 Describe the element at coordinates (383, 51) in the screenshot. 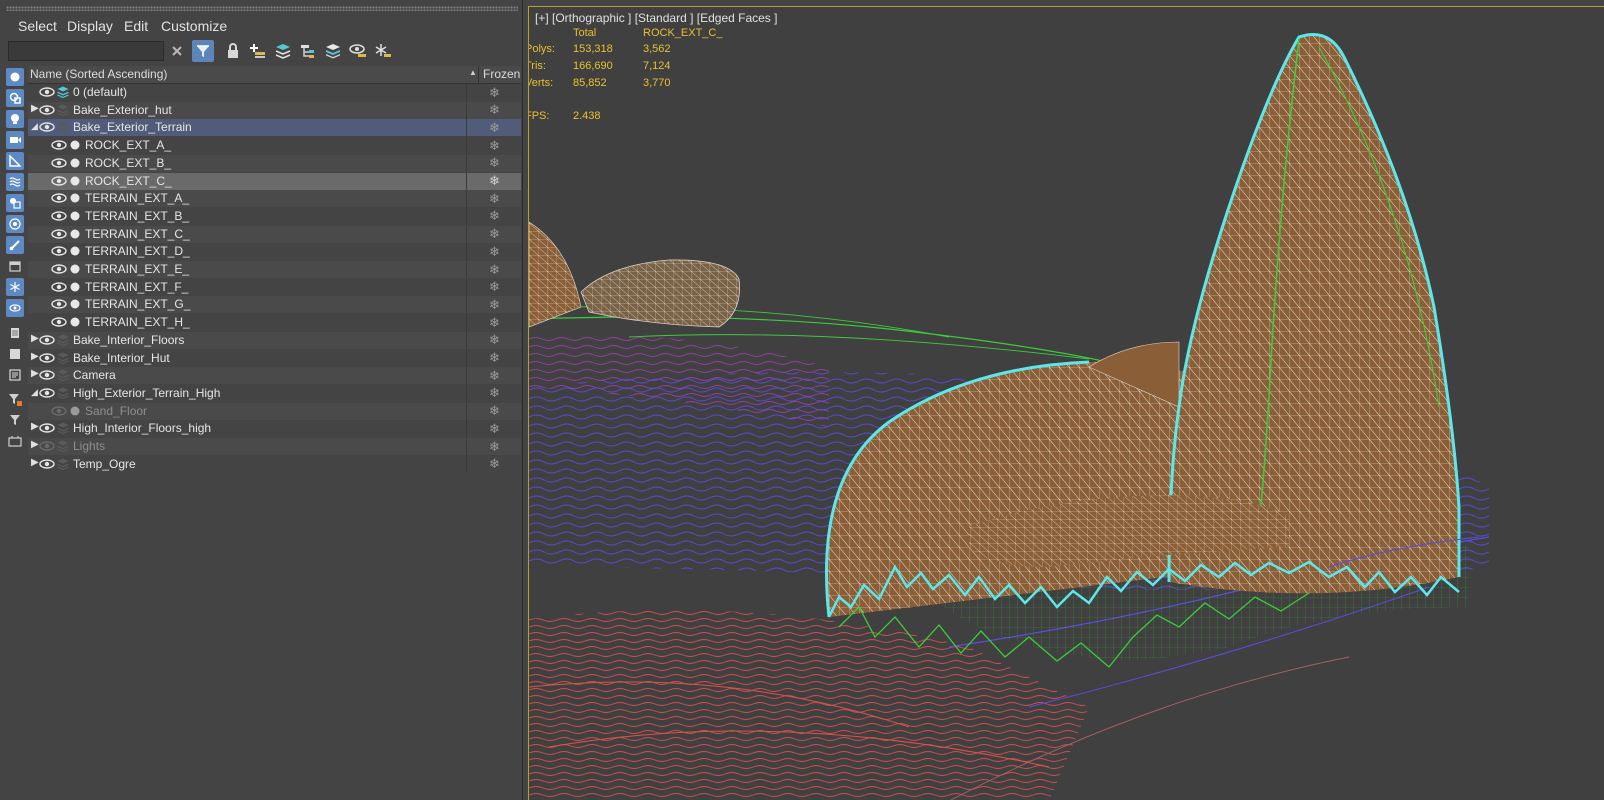

I see `freeze-layer-icon` at that location.